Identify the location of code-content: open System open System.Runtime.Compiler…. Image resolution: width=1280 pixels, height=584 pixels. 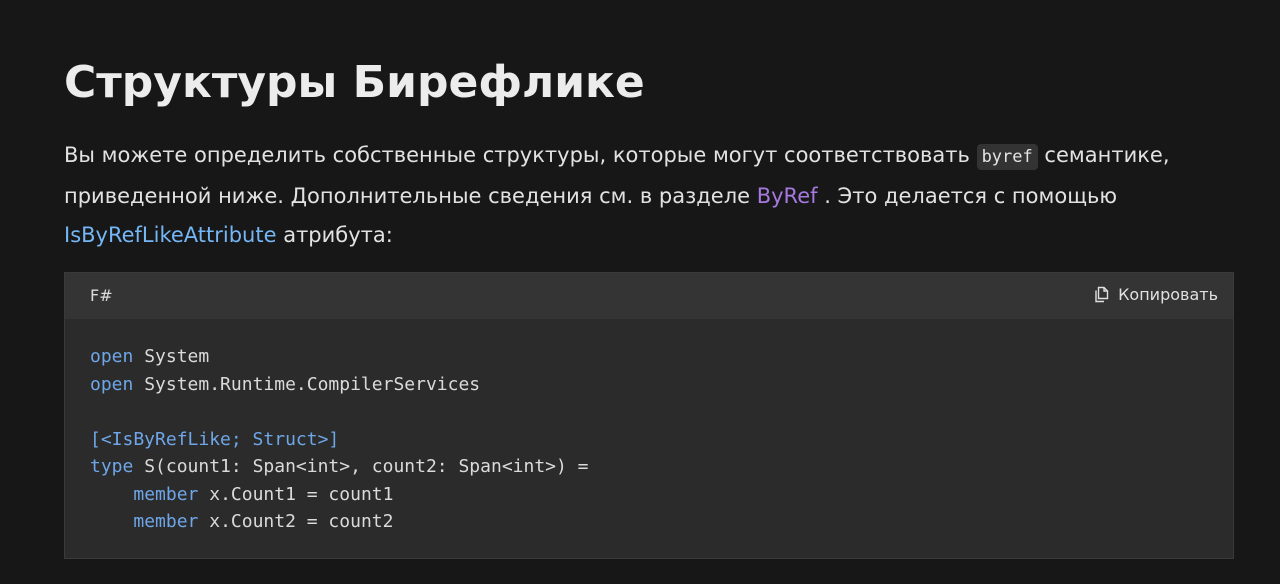
(339, 439).